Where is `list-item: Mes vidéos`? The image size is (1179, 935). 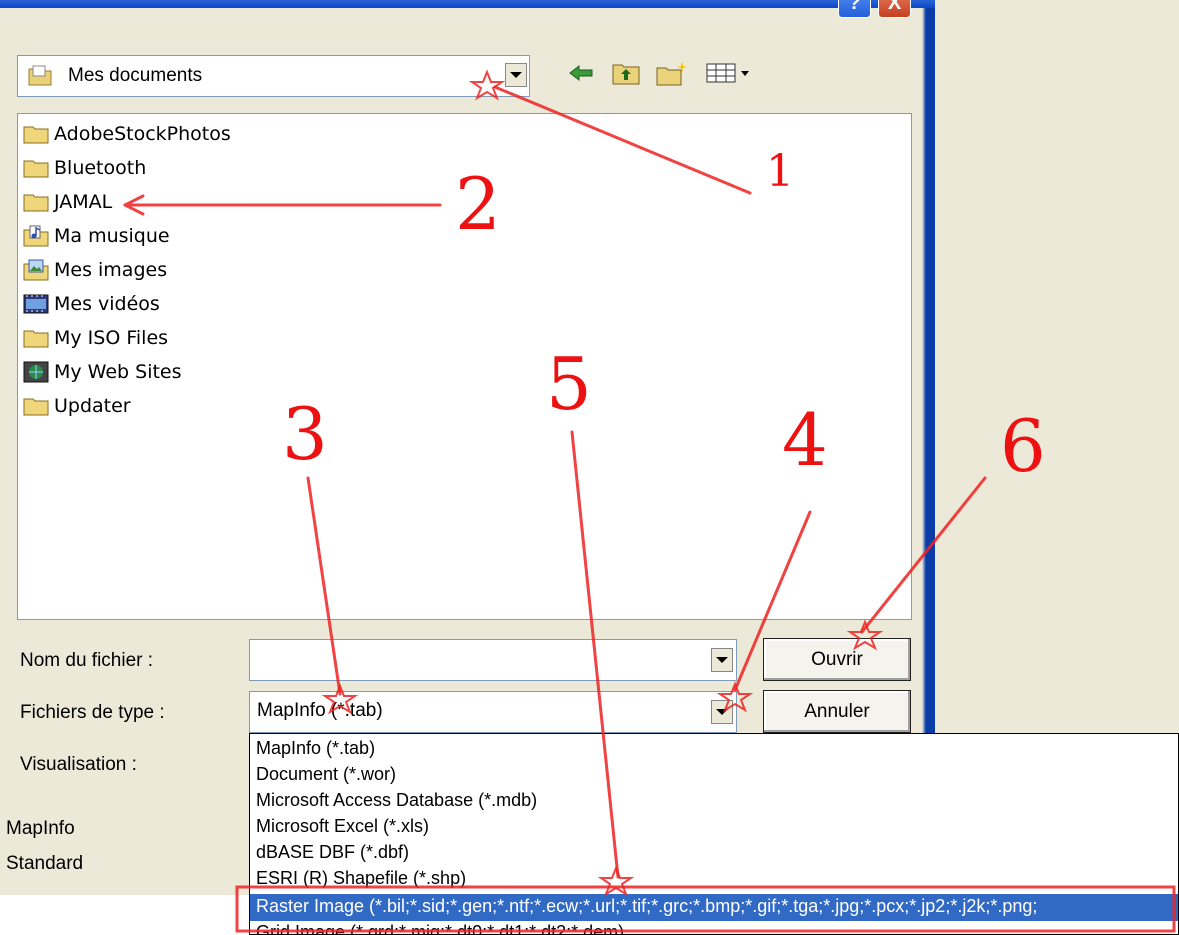
list-item: Mes vidéos is located at coordinates (91, 304).